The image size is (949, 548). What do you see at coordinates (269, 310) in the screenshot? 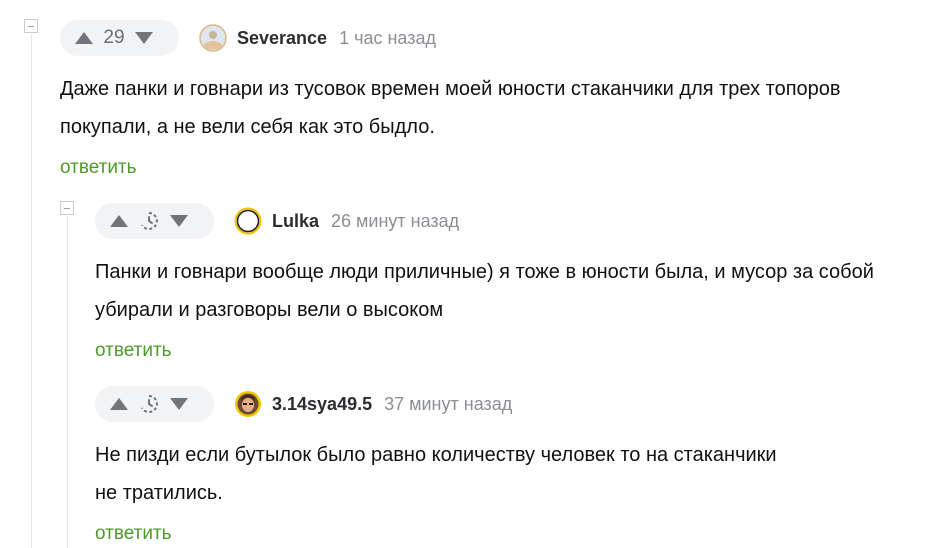
I see `comment-text-line: убирали и разговоры вели о высоком` at bounding box center [269, 310].